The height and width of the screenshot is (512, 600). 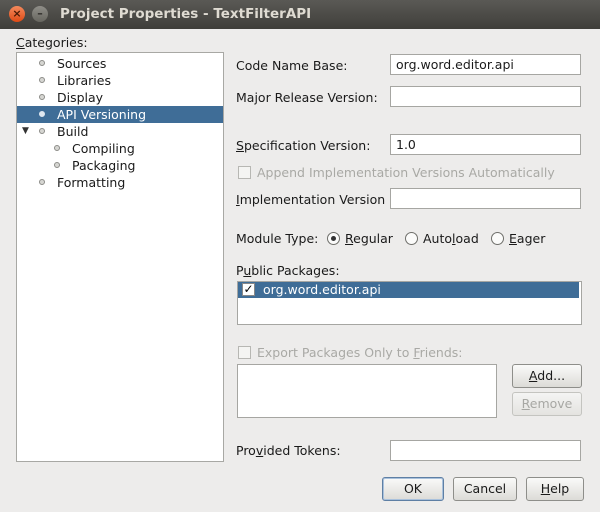 I want to click on module-type-regular-radio, so click(x=333, y=238).